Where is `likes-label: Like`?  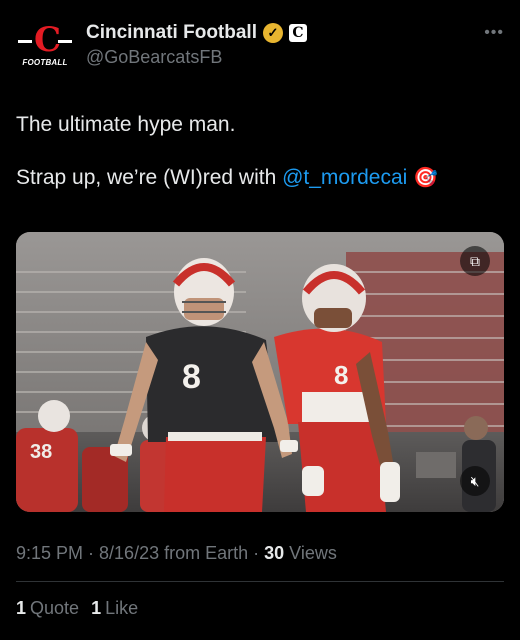
likes-label: Like is located at coordinates (122, 608).